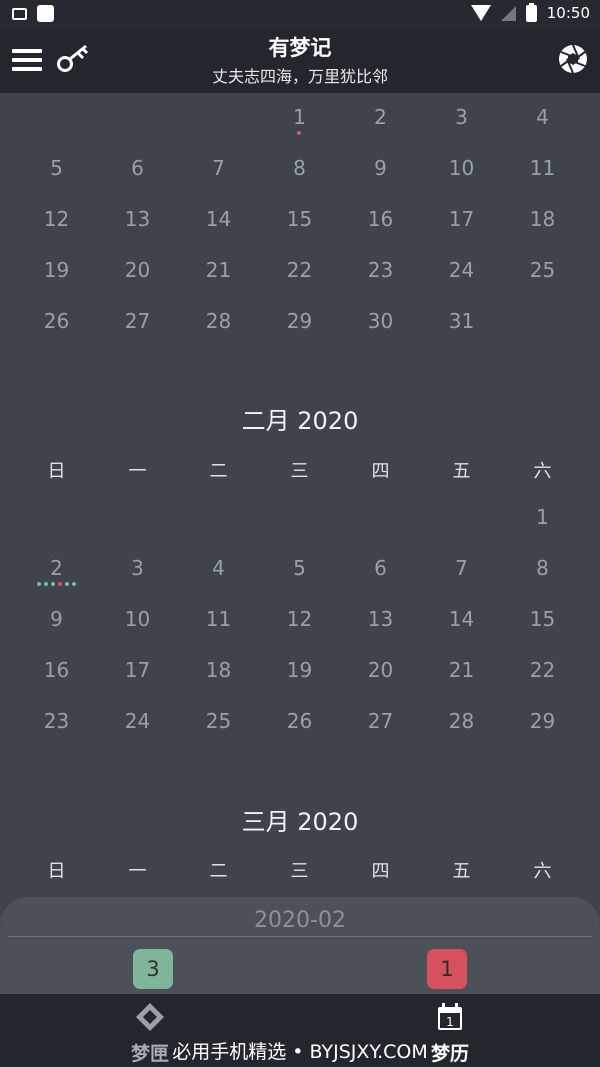  I want to click on calendar-day: 31, so click(461, 321).